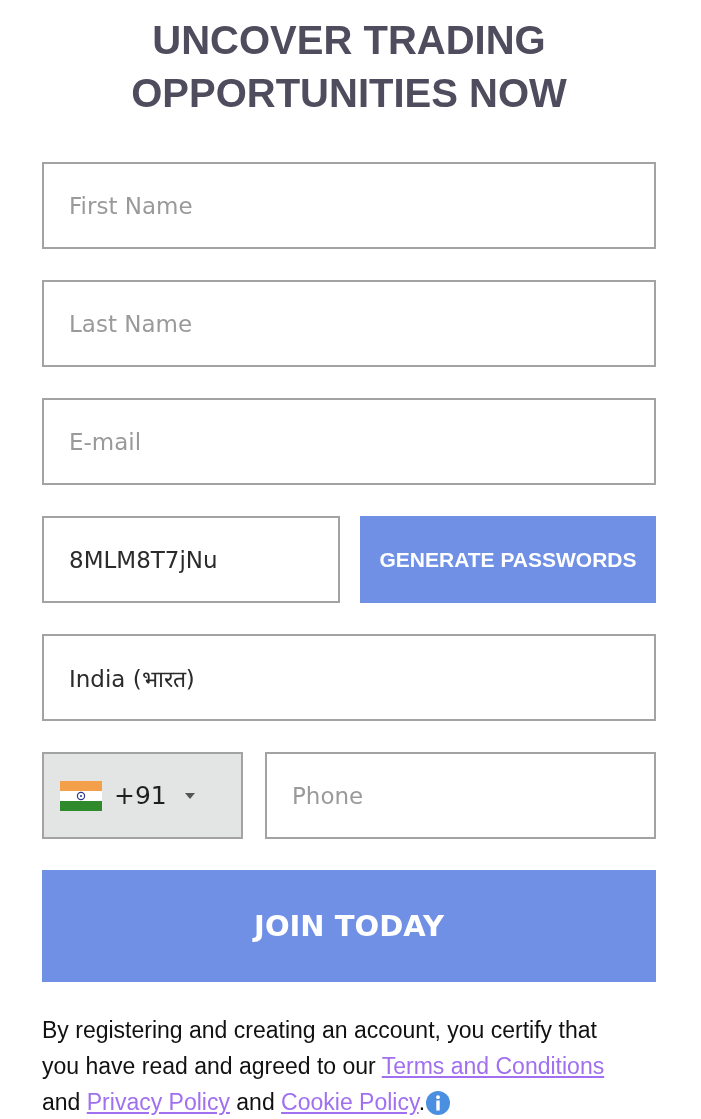 This screenshot has height=1119, width=701. I want to click on generate-password-button: GENERATE PASSWORDS, so click(508, 559).